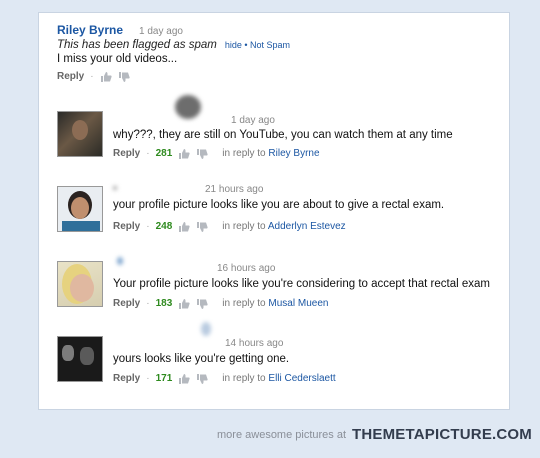 The image size is (540, 458). I want to click on comment-author: Riley Byrne, so click(90, 30).